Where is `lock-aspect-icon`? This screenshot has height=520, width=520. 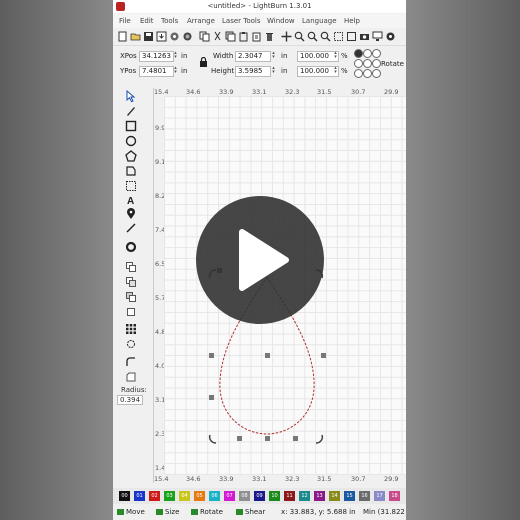 lock-aspect-icon is located at coordinates (203, 62).